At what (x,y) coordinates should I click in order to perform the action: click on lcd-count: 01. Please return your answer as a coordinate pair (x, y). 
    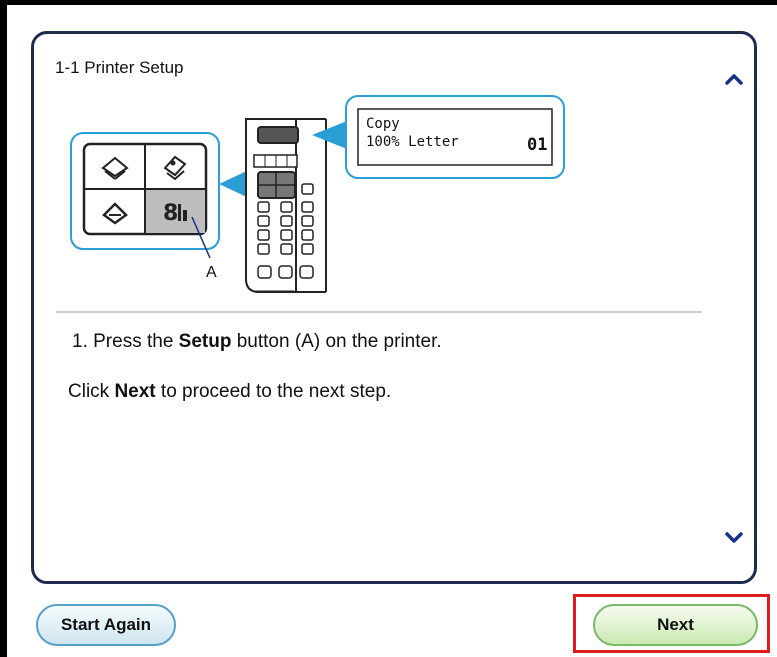
    Looking at the image, I should click on (537, 145).